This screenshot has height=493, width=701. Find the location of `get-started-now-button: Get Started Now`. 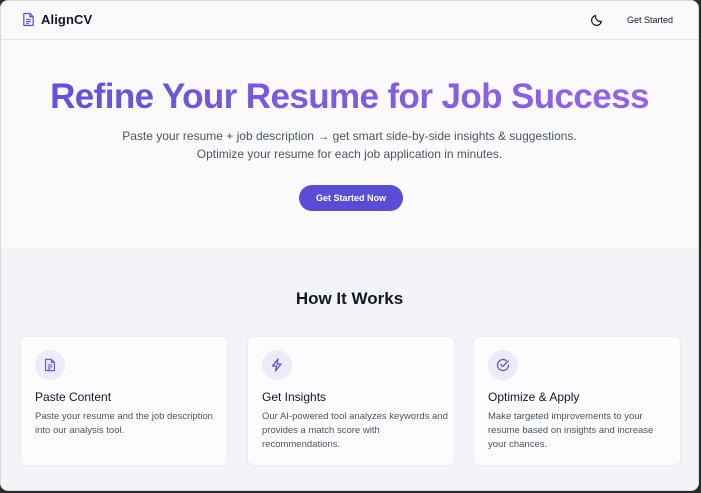

get-started-now-button: Get Started Now is located at coordinates (351, 198).